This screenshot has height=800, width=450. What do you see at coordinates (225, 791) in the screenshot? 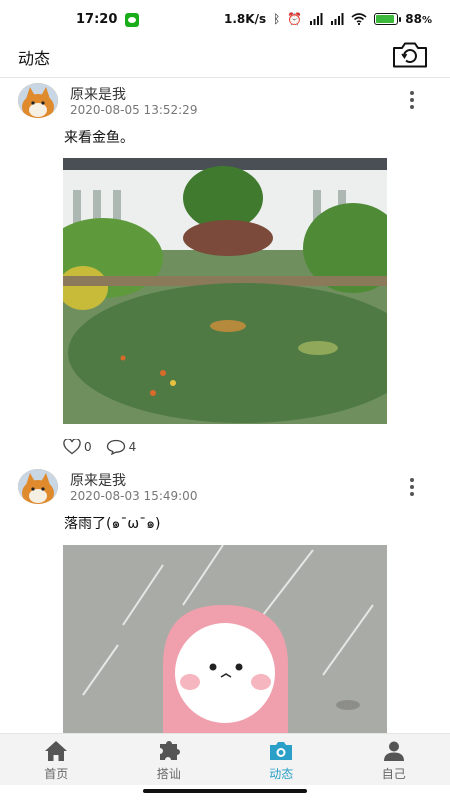
I see `home-indicator` at bounding box center [225, 791].